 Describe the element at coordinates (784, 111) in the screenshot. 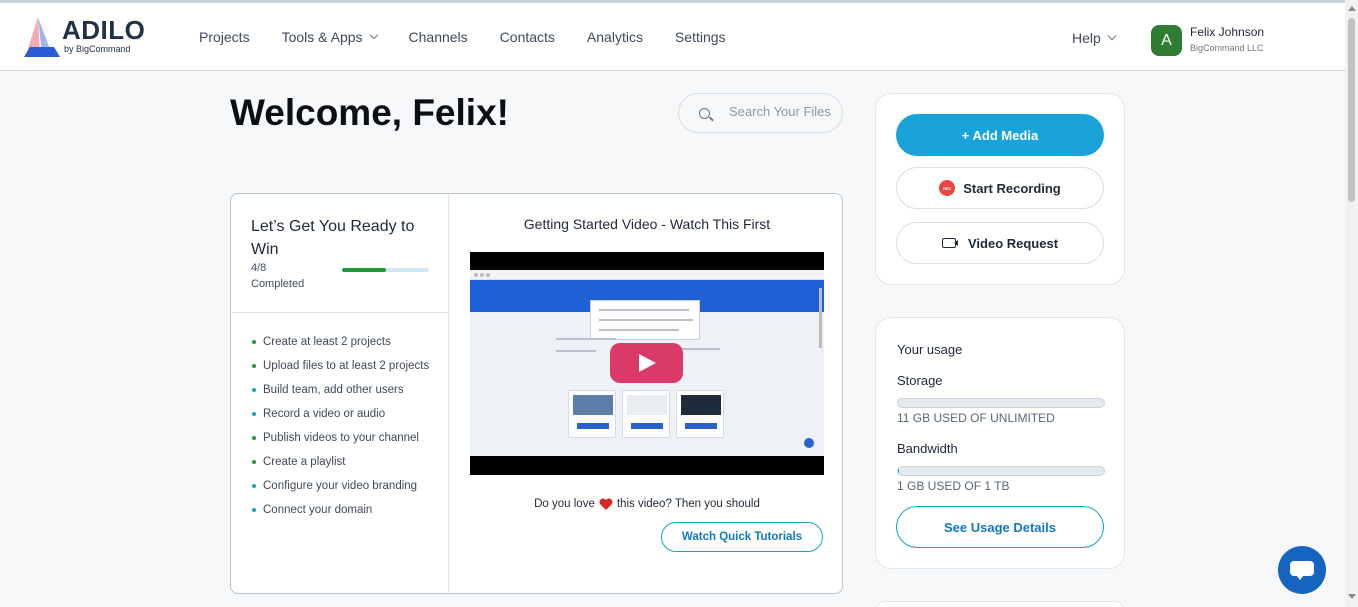

I see `search-input` at that location.